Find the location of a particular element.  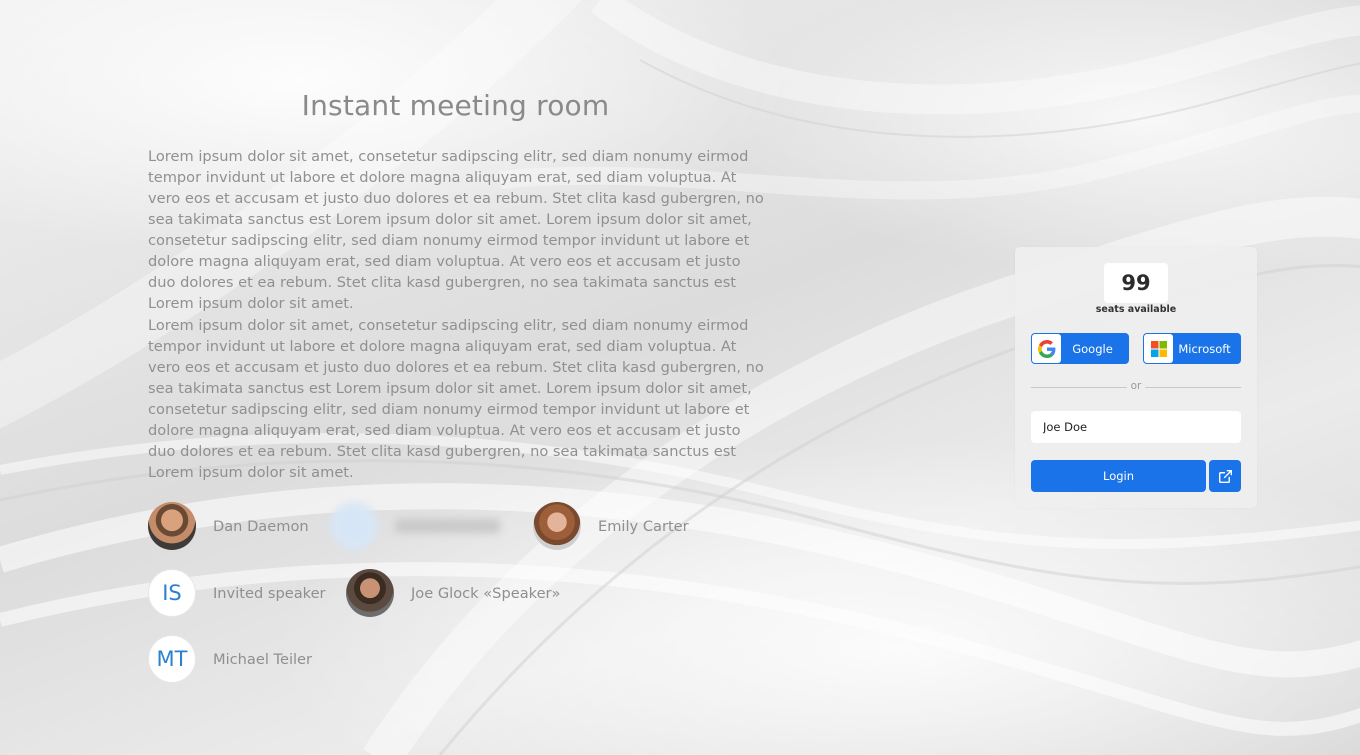

speaker-name: Dan Daemon is located at coordinates (261, 526).